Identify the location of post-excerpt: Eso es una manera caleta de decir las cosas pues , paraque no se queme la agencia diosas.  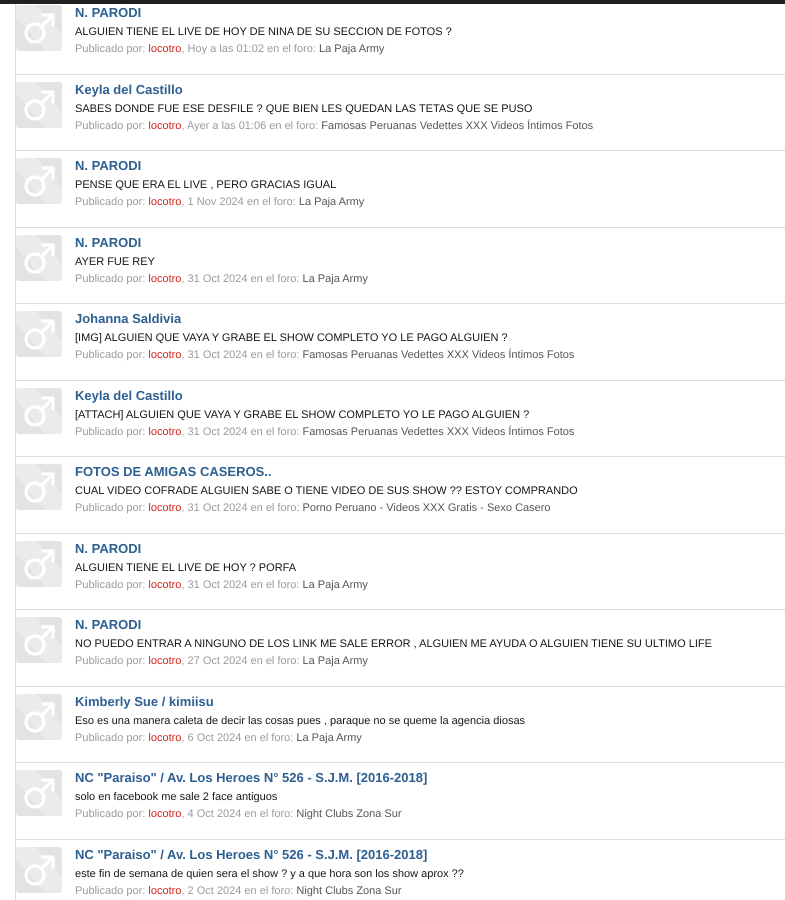
(300, 721).